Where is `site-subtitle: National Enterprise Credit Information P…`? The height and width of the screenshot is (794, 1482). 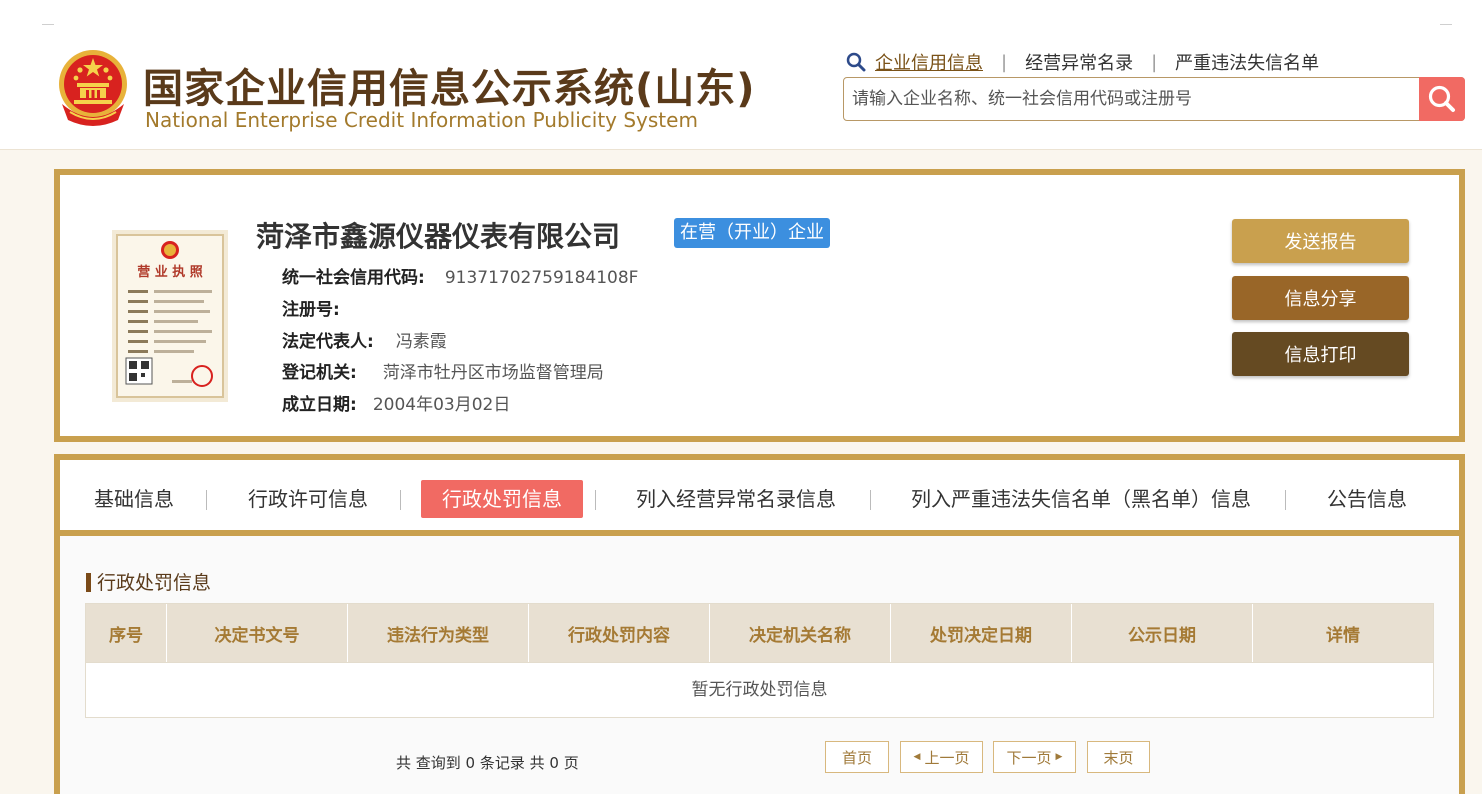 site-subtitle: National Enterprise Credit Information P… is located at coordinates (421, 120).